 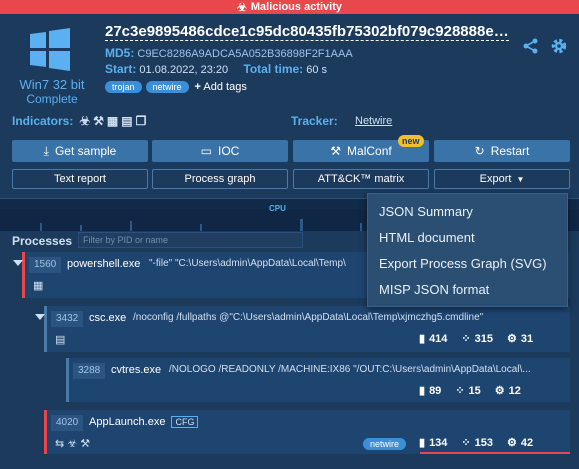 I want to click on share-icon, so click(x=531, y=46).